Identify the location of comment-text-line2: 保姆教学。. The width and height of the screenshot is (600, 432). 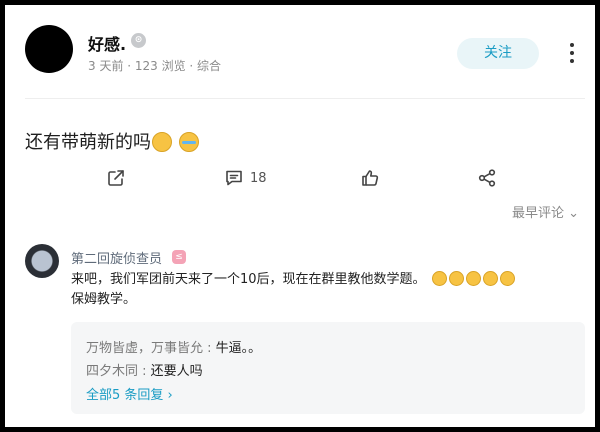
(104, 299).